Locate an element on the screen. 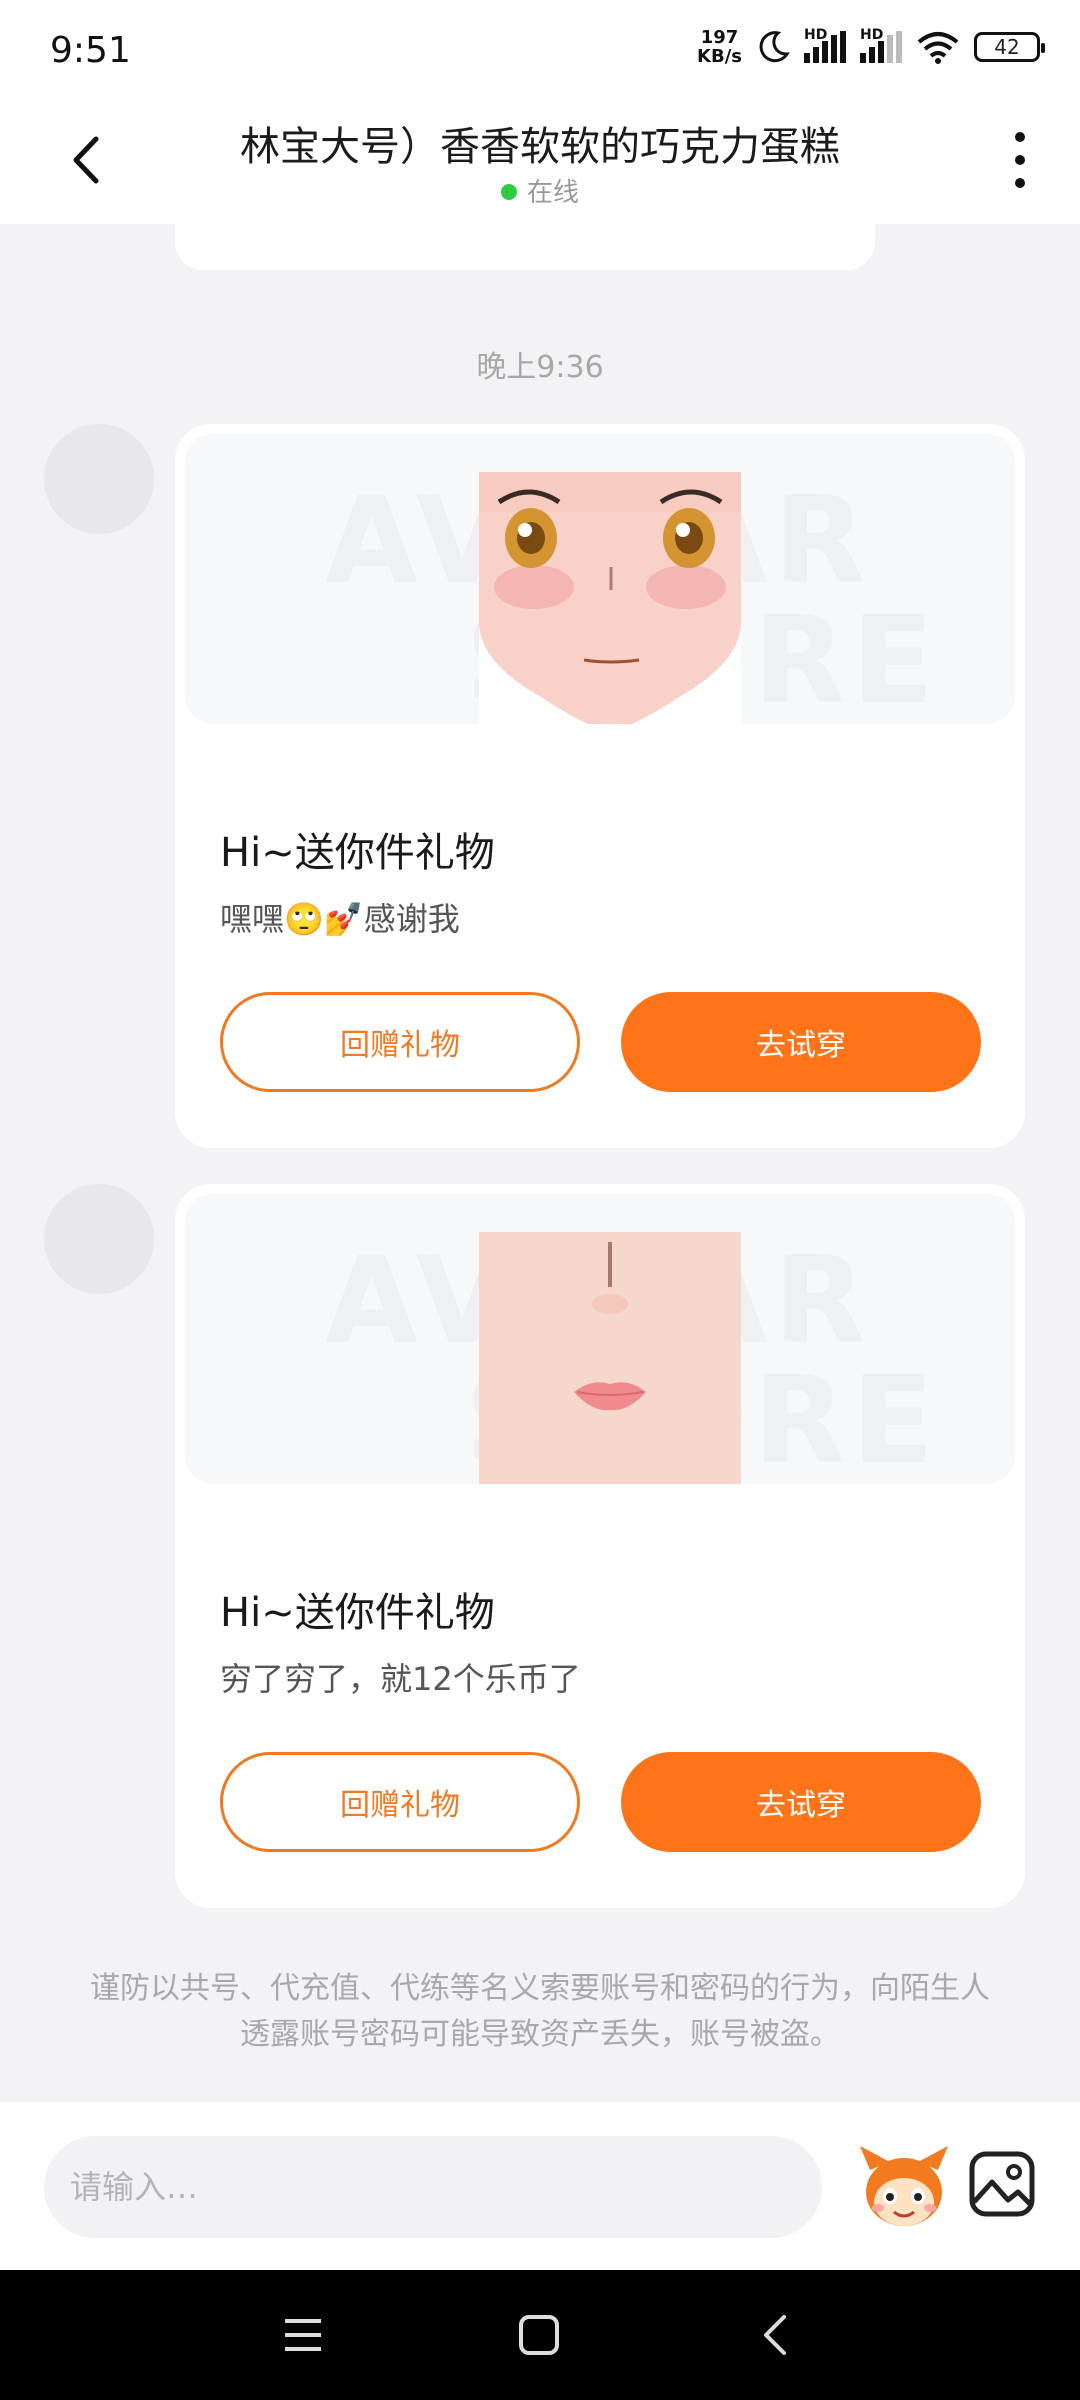 The width and height of the screenshot is (1080, 2400). system-nav-bar is located at coordinates (540, 2335).